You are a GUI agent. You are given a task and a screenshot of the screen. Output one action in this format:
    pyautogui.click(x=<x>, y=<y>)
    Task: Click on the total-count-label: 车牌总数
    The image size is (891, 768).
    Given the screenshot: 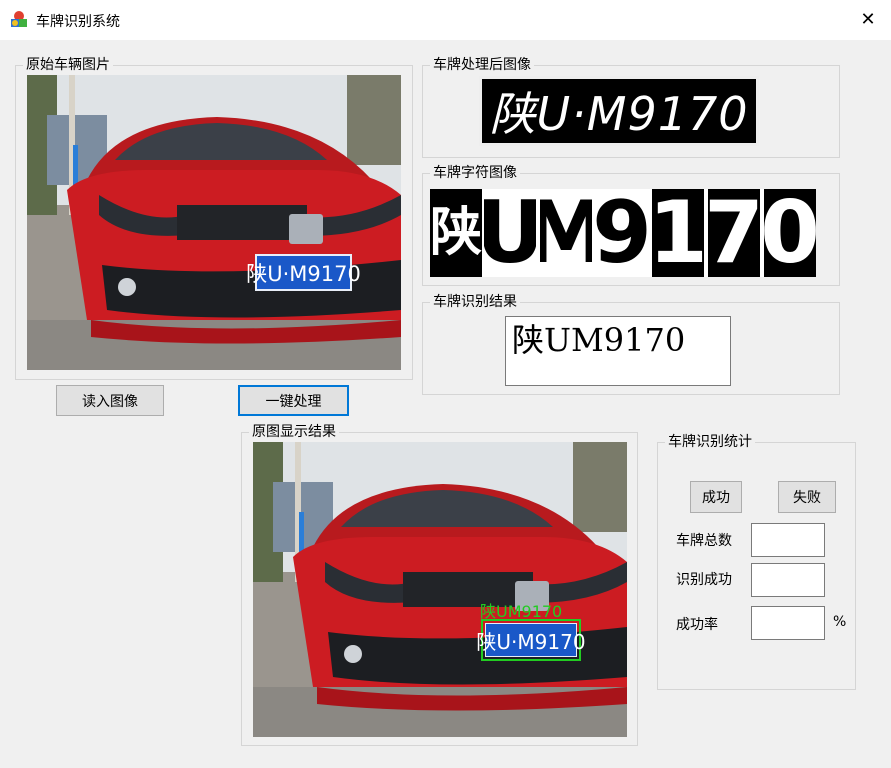 What is the action you would take?
    pyautogui.click(x=704, y=541)
    